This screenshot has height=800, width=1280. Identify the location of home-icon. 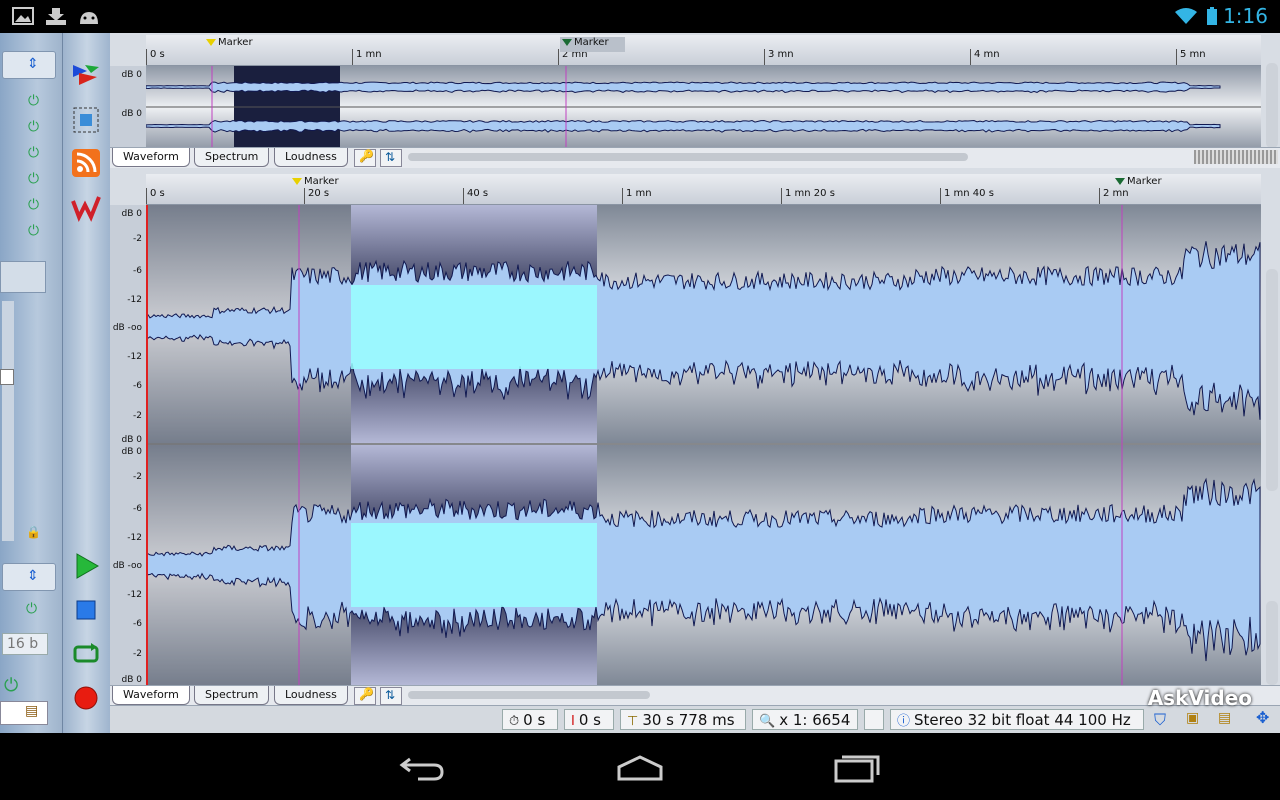
(640, 767).